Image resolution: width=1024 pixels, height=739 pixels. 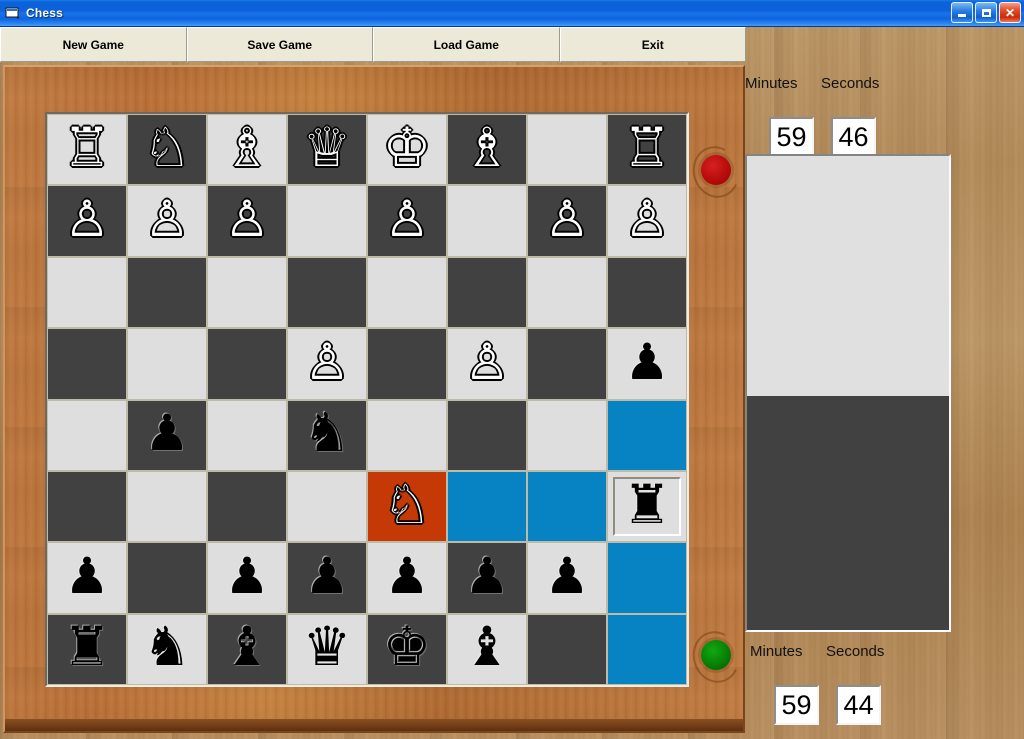 I want to click on board-square-a7: ♙, so click(x=87, y=221).